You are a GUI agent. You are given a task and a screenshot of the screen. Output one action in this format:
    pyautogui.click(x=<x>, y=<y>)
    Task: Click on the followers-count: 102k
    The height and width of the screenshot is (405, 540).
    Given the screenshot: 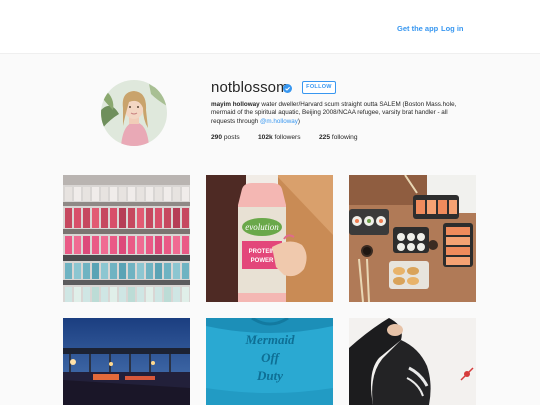 What is the action you would take?
    pyautogui.click(x=265, y=137)
    